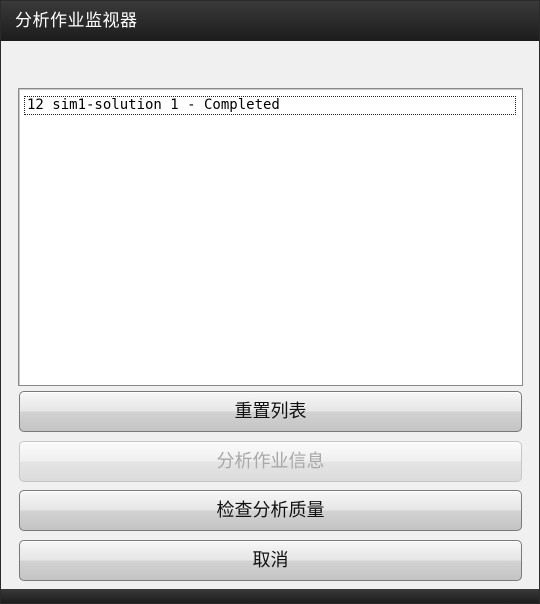 This screenshot has width=540, height=604. What do you see at coordinates (76, 21) in the screenshot?
I see `window-title: 分析作业监视器` at bounding box center [76, 21].